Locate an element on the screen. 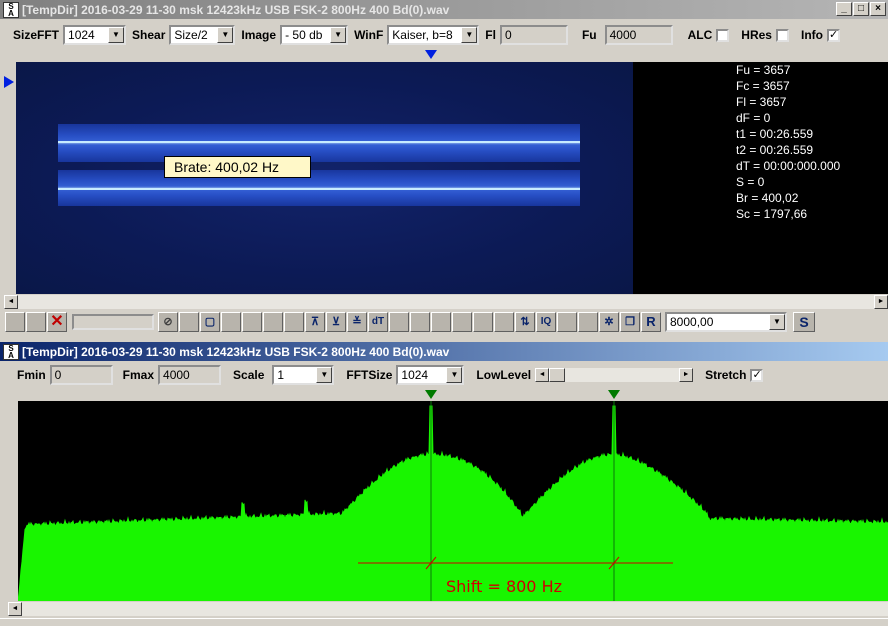 This screenshot has height=626, width=888. tool-k-icon is located at coordinates (567, 322).